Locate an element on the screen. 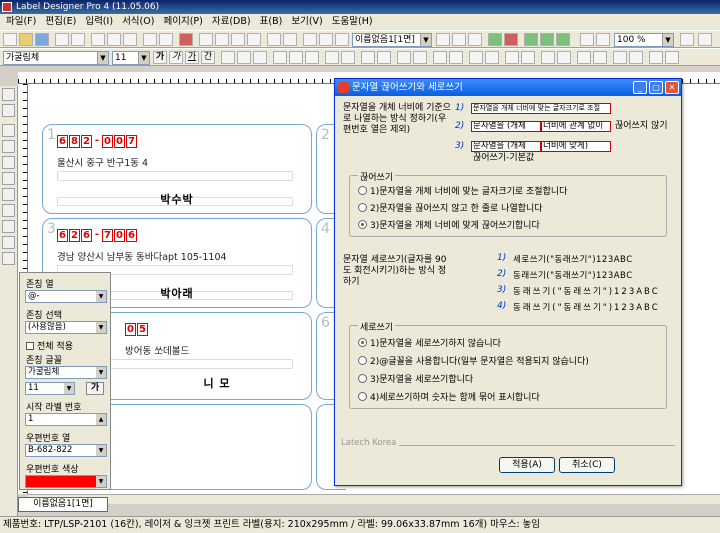  zip-color-select: ▼ is located at coordinates (66, 481).